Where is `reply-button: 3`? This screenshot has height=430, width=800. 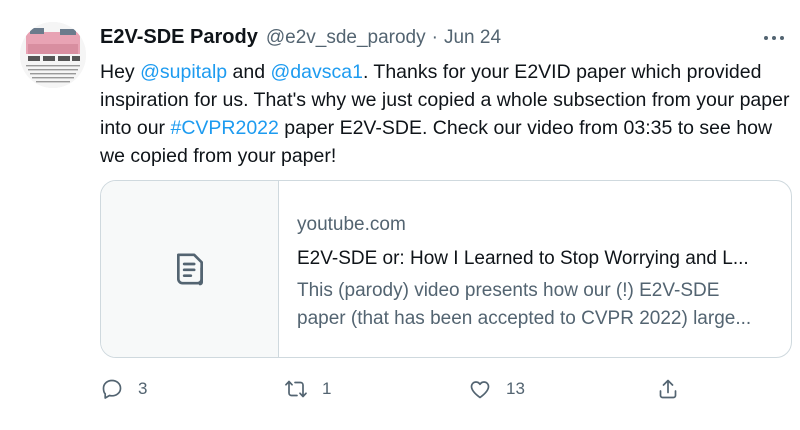
reply-button: 3 is located at coordinates (123, 389).